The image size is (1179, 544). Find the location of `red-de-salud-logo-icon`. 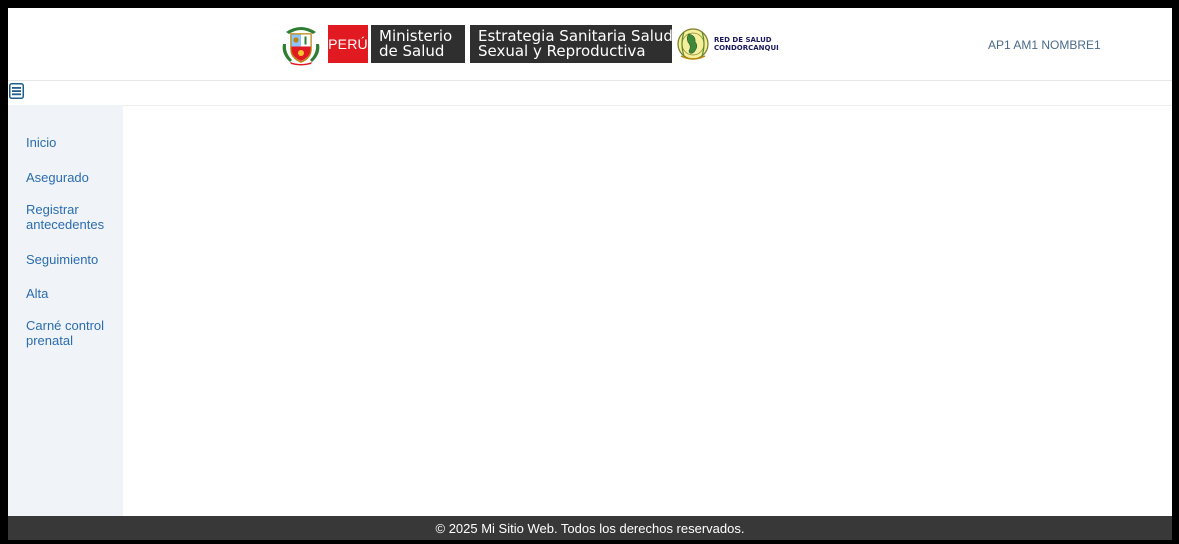

red-de-salud-logo-icon is located at coordinates (693, 44).